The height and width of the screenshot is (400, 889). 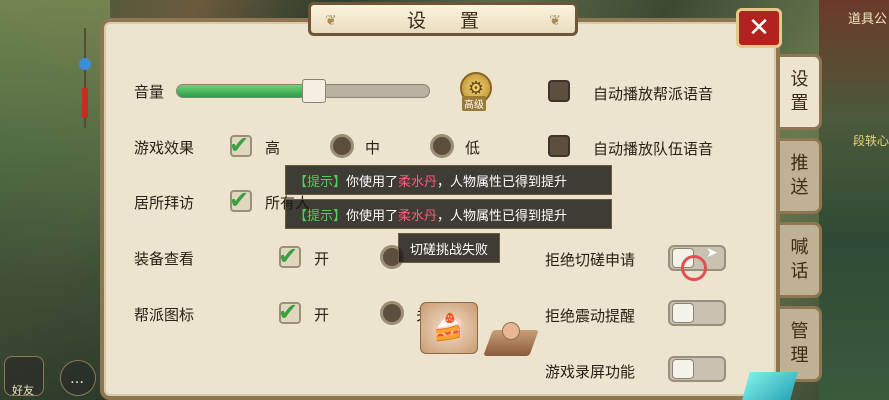 What do you see at coordinates (854, 200) in the screenshot?
I see `background-scenery-right` at bounding box center [854, 200].